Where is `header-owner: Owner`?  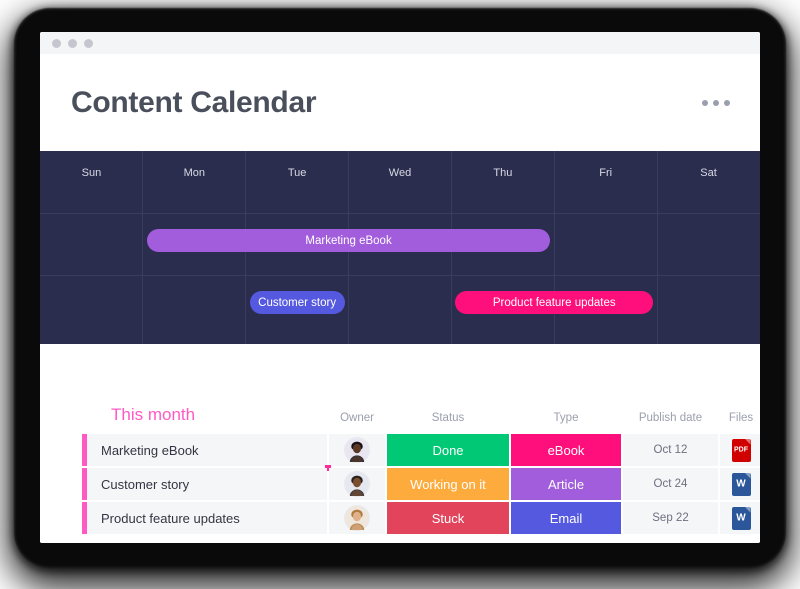
header-owner: Owner is located at coordinates (357, 420).